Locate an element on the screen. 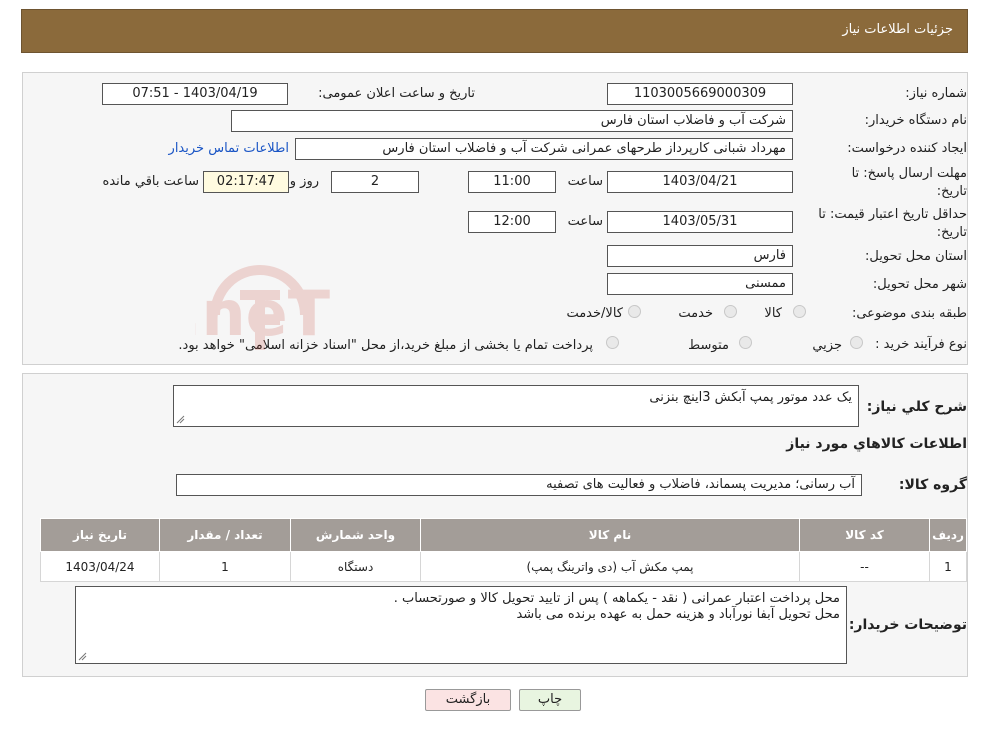  category-radio-goods is located at coordinates (799, 311).